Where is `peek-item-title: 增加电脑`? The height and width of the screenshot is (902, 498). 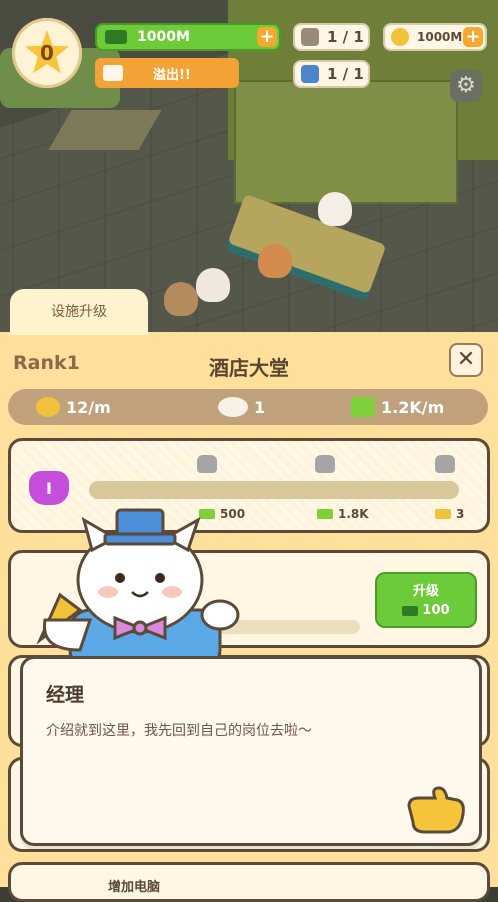
peek-item-title: 增加电脑 is located at coordinates (134, 887).